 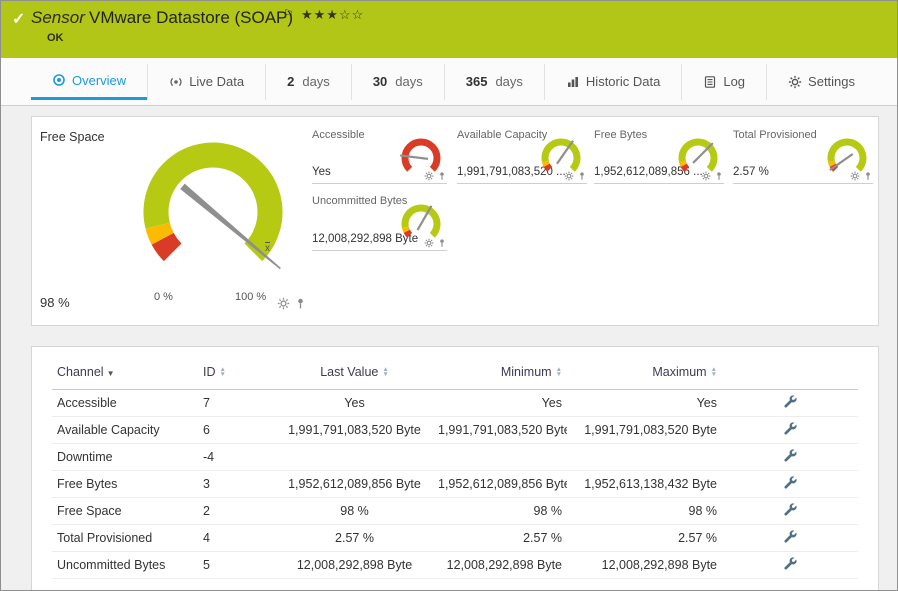 What do you see at coordinates (251, 297) in the screenshot?
I see `gauge-scale-max: 100 %` at bounding box center [251, 297].